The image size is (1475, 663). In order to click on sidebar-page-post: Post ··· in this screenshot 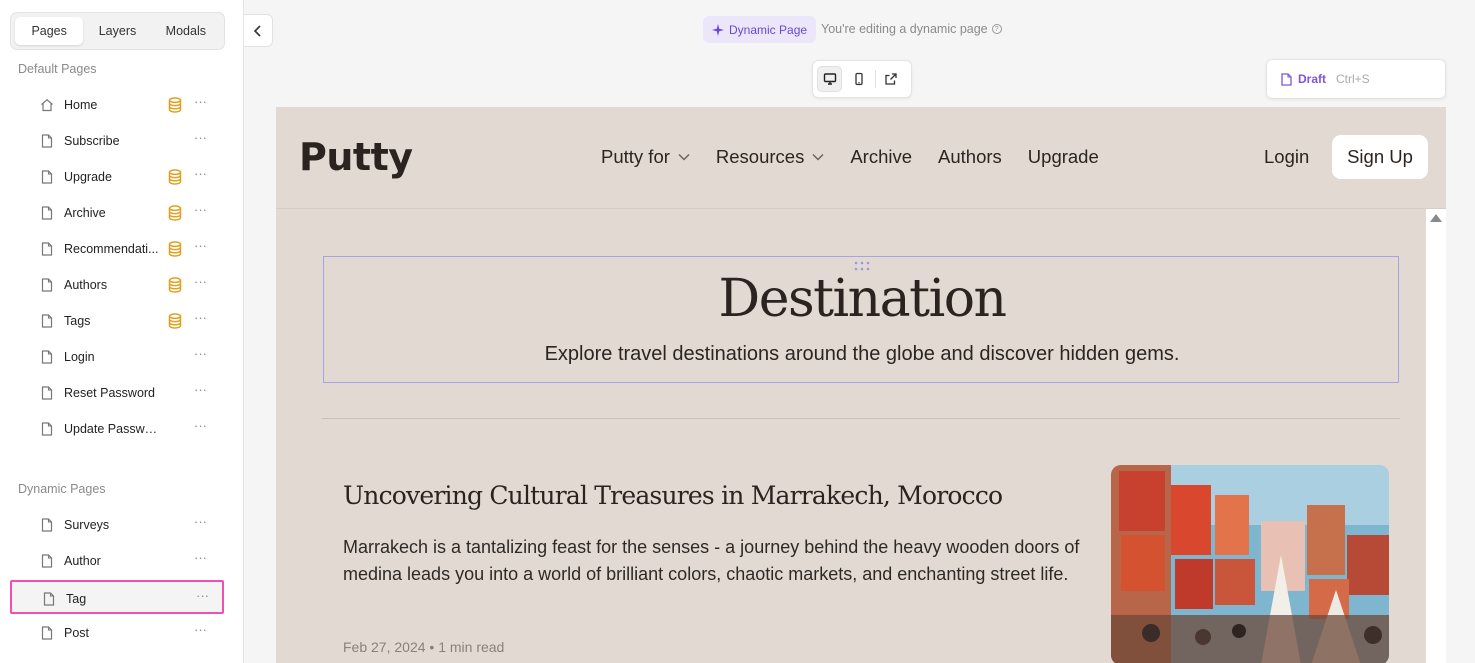, I will do `click(117, 633)`.